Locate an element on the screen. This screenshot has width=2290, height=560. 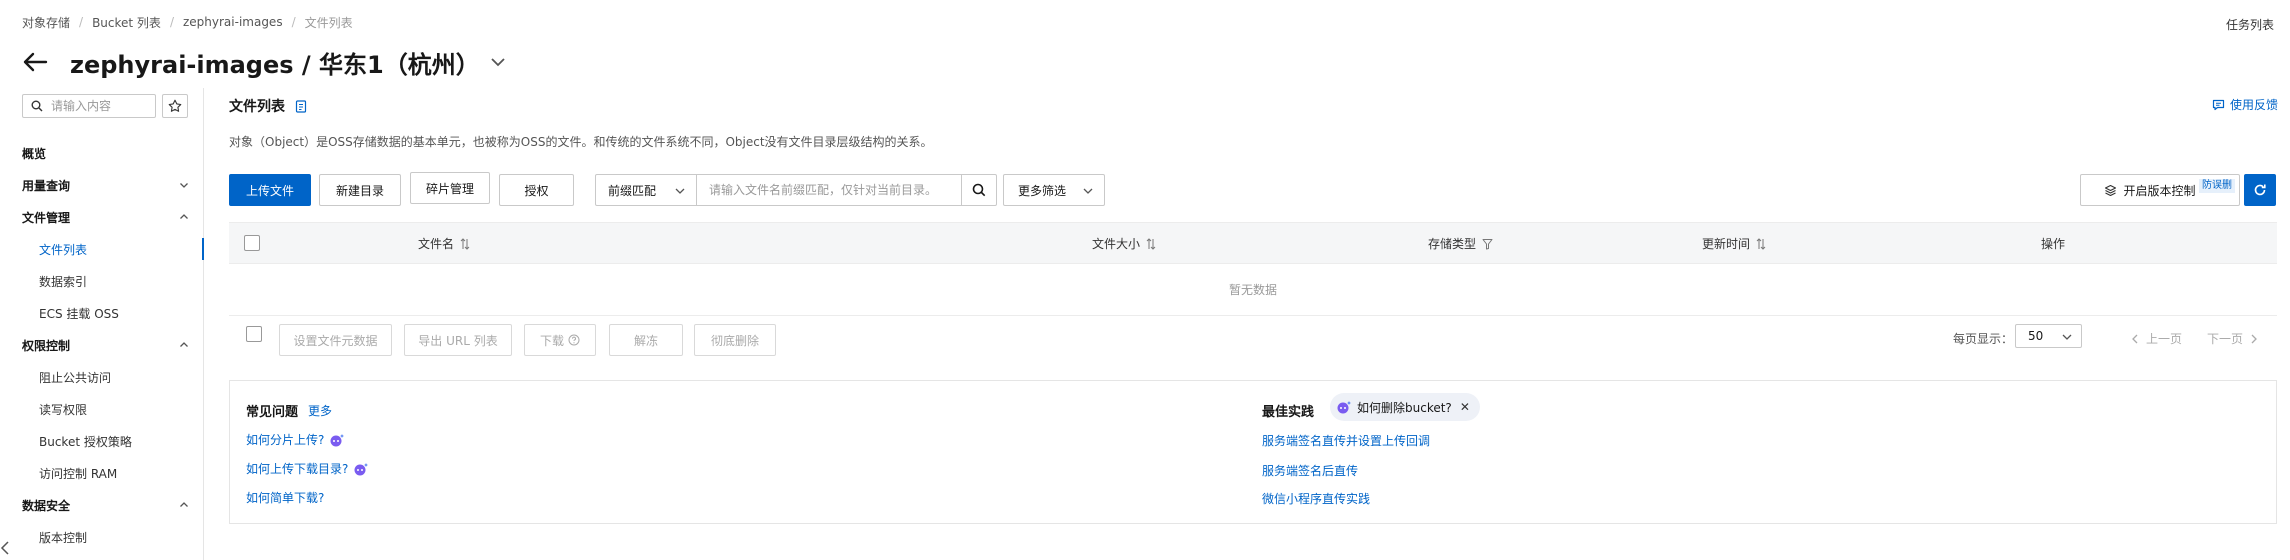
sidebar-item-overview: 概览 is located at coordinates (102, 153).